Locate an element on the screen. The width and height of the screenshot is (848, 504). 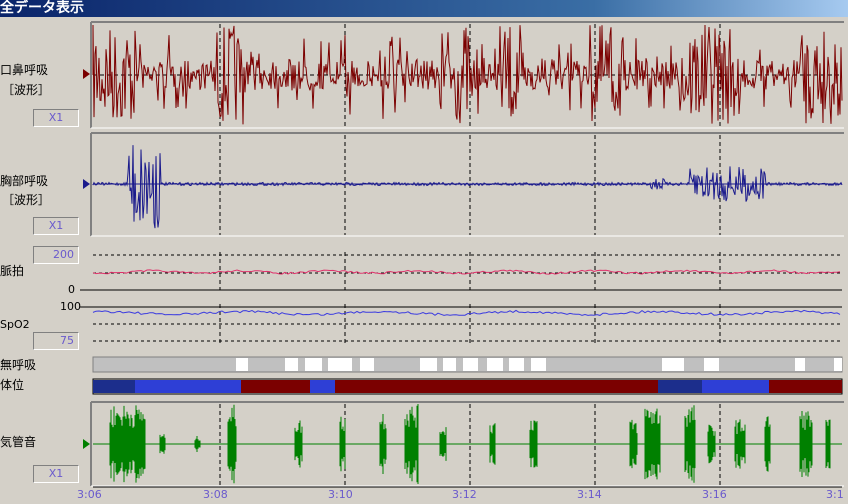
spo2-min-field: 75 is located at coordinates (56, 341).